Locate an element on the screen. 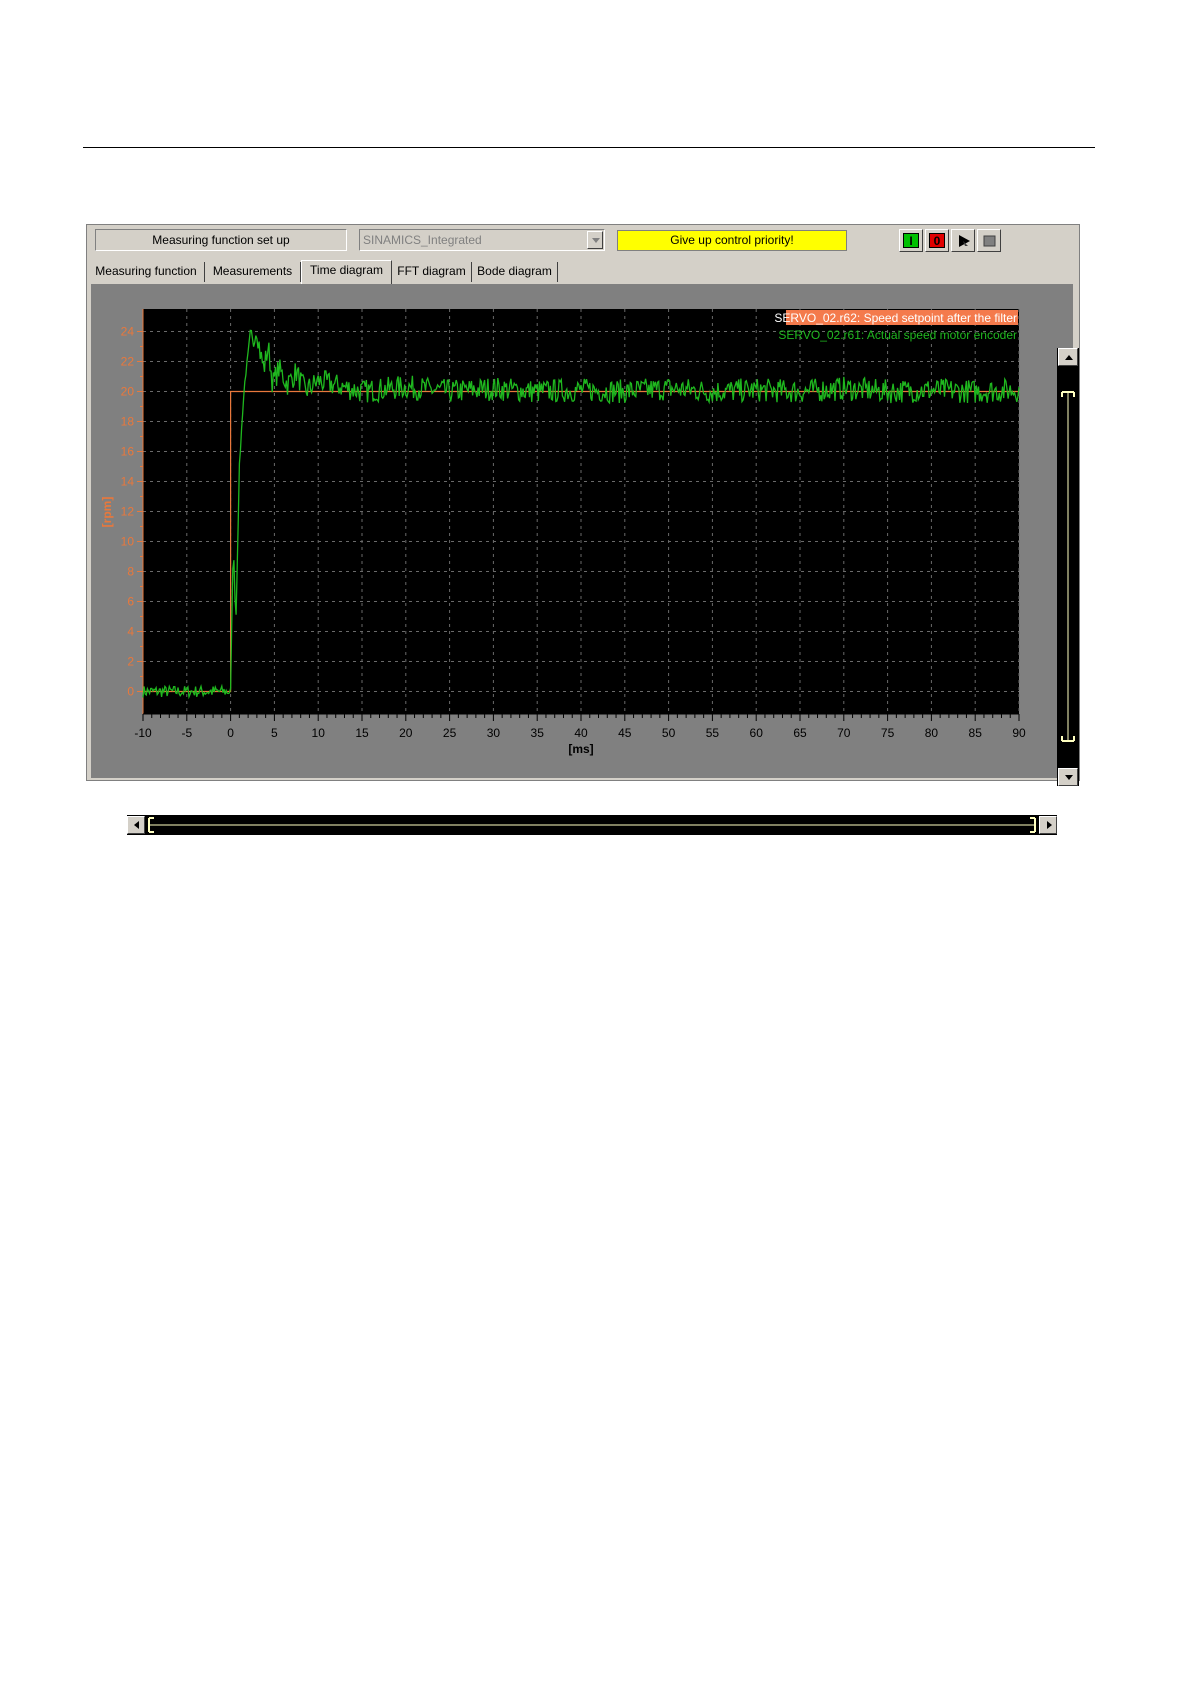 This screenshot has height=1684, width=1190. y-tick-label: 4 is located at coordinates (130, 632).